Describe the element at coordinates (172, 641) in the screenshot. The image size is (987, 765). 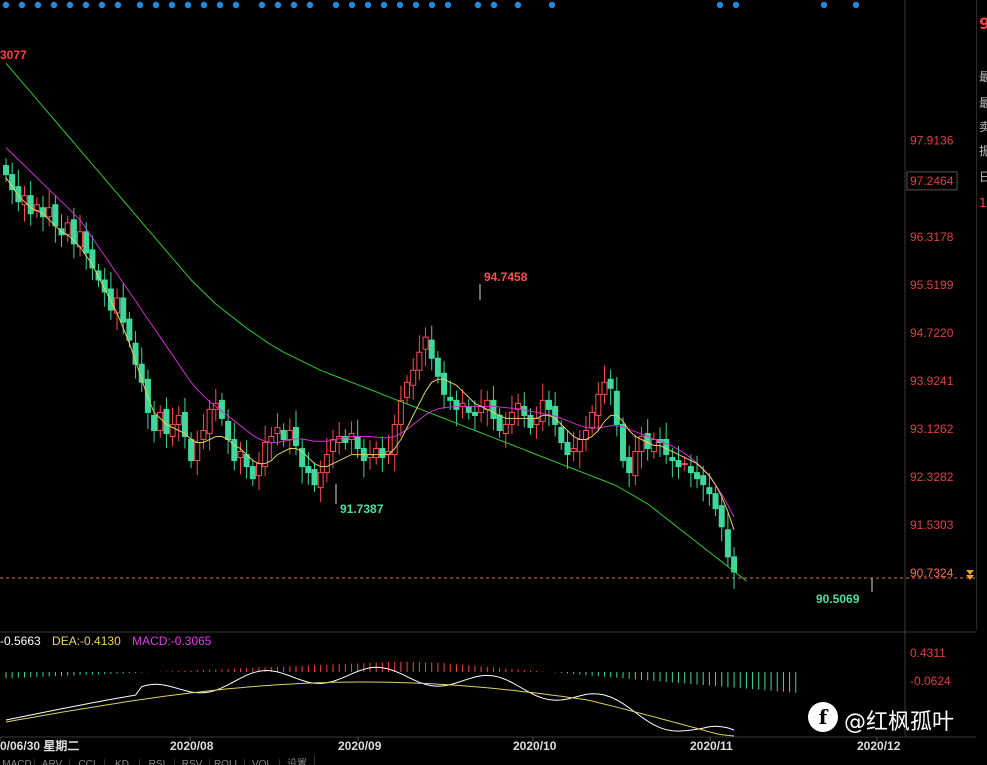
I see `macd-hist-label: MACD:-0.3065` at that location.